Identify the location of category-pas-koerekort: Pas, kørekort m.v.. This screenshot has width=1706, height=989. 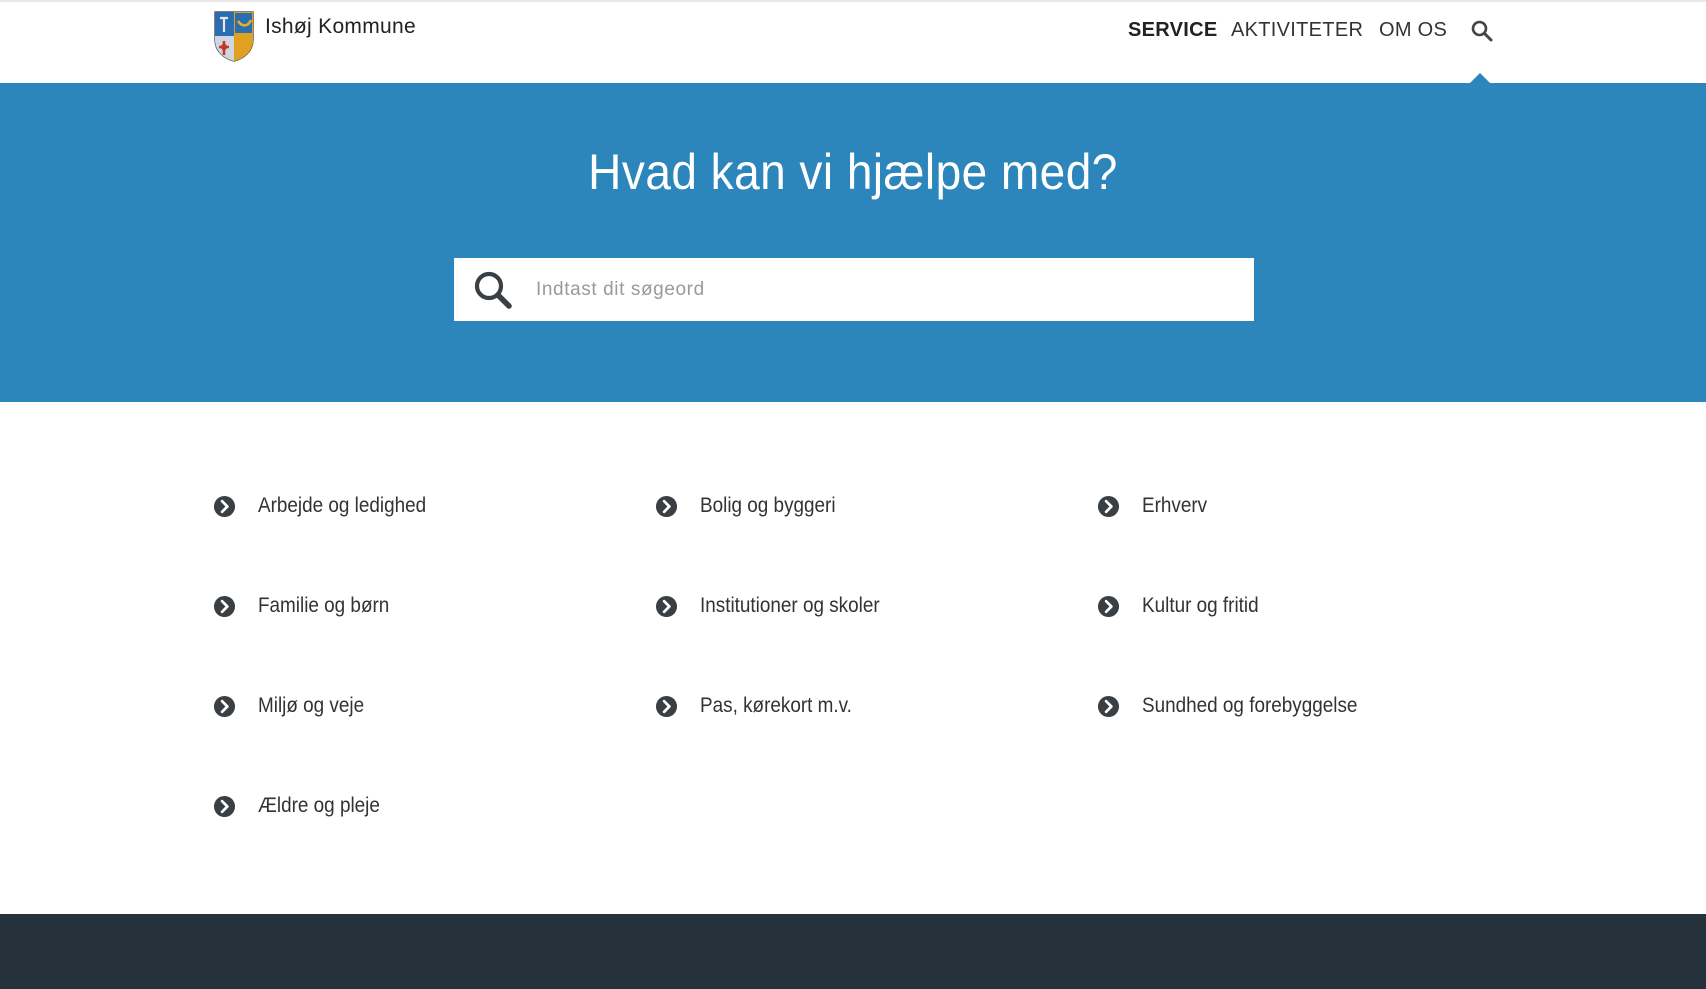
(762, 706).